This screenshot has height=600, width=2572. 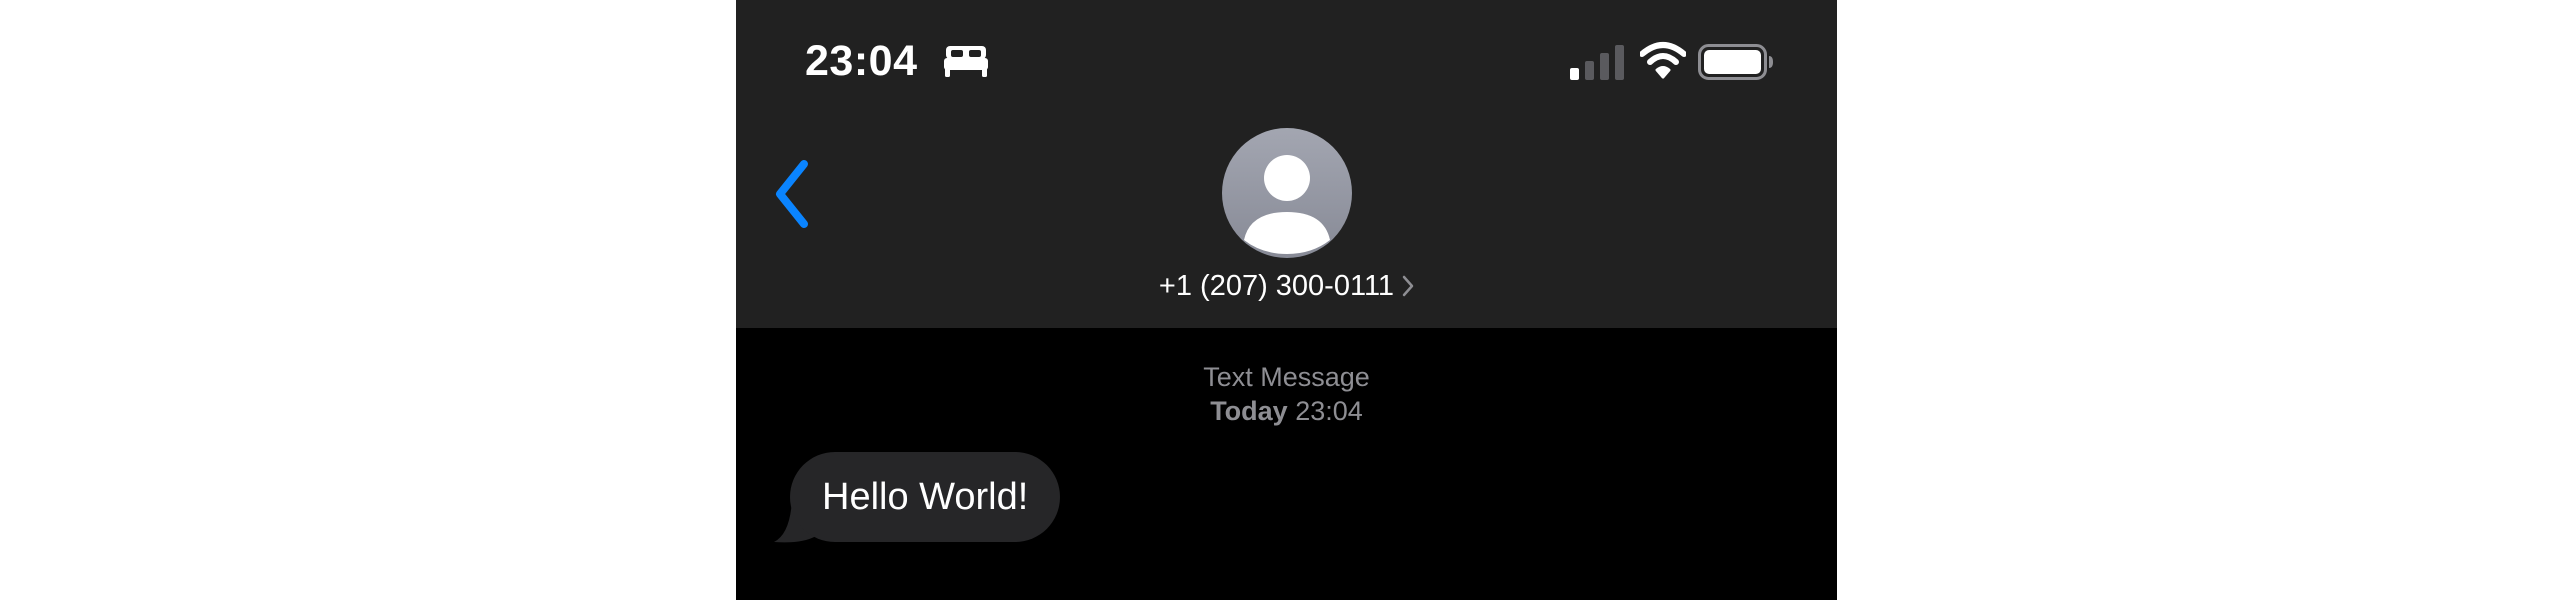 I want to click on chevron-left-icon, so click(x=792, y=194).